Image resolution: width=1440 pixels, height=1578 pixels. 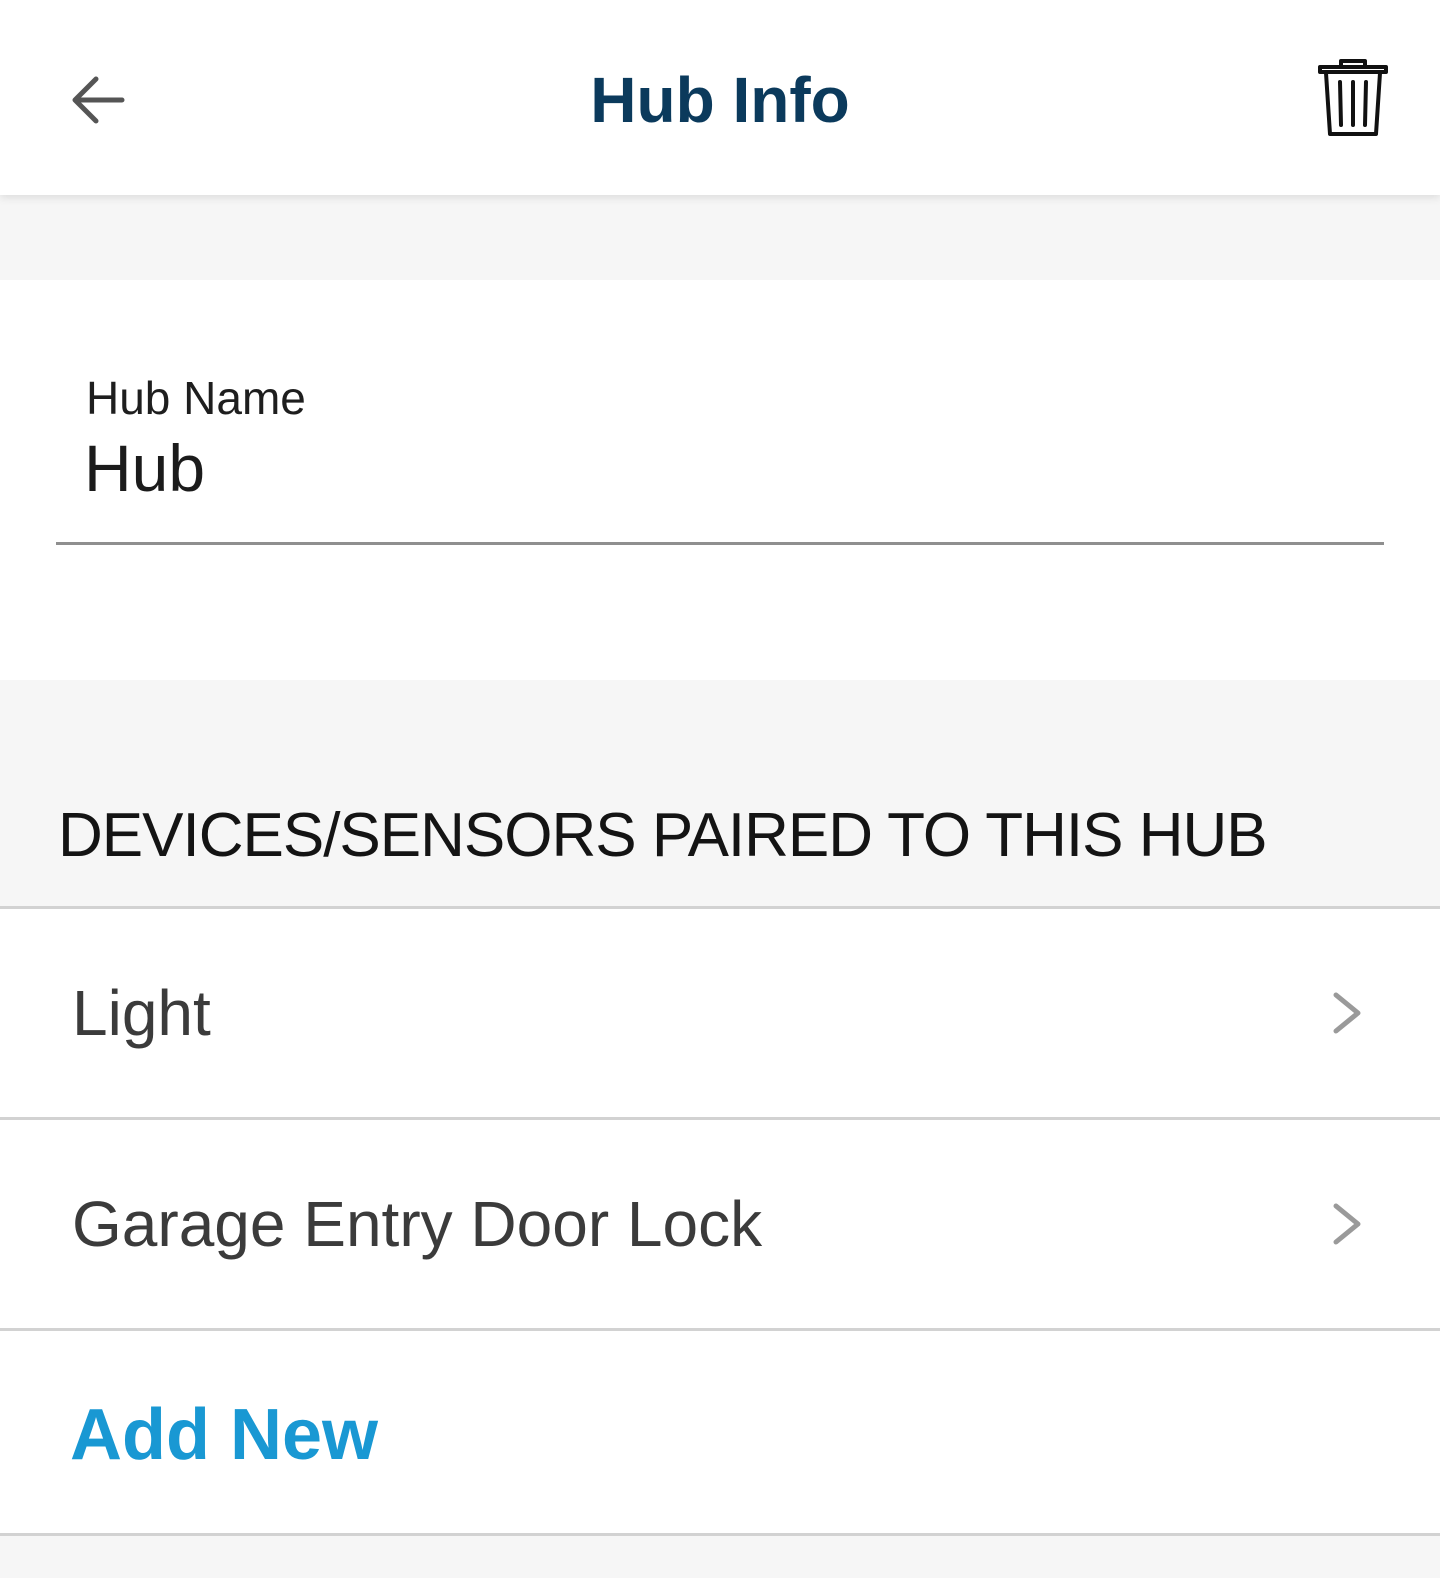 I want to click on add-new-label: Add New, so click(x=224, y=1435).